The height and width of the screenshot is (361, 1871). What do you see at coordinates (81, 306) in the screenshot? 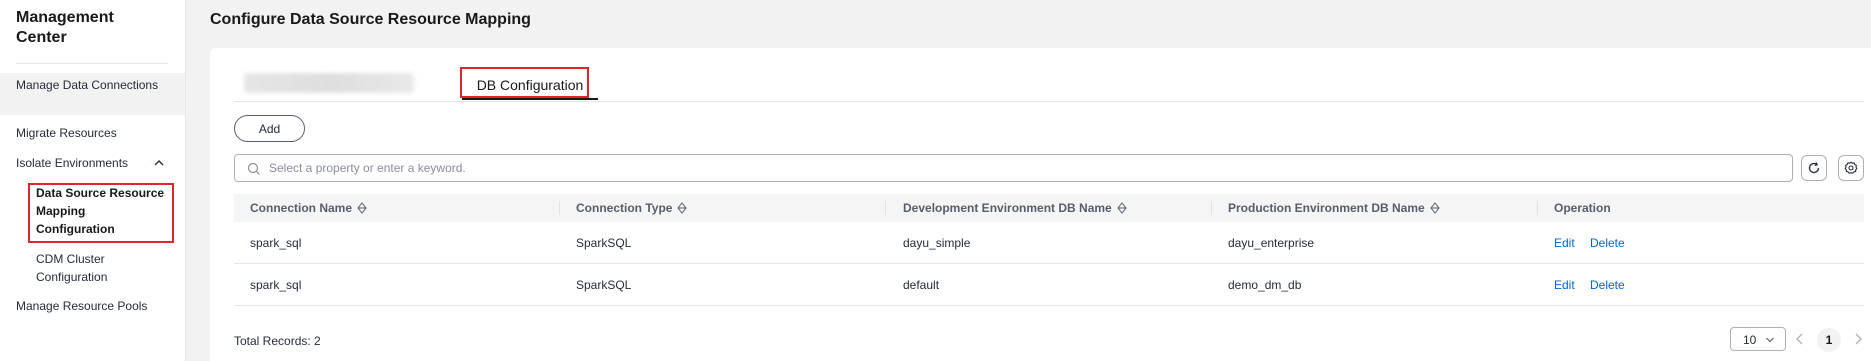
I see `sidebar-item-manage-resource-pools: Manage Resource Pools` at bounding box center [81, 306].